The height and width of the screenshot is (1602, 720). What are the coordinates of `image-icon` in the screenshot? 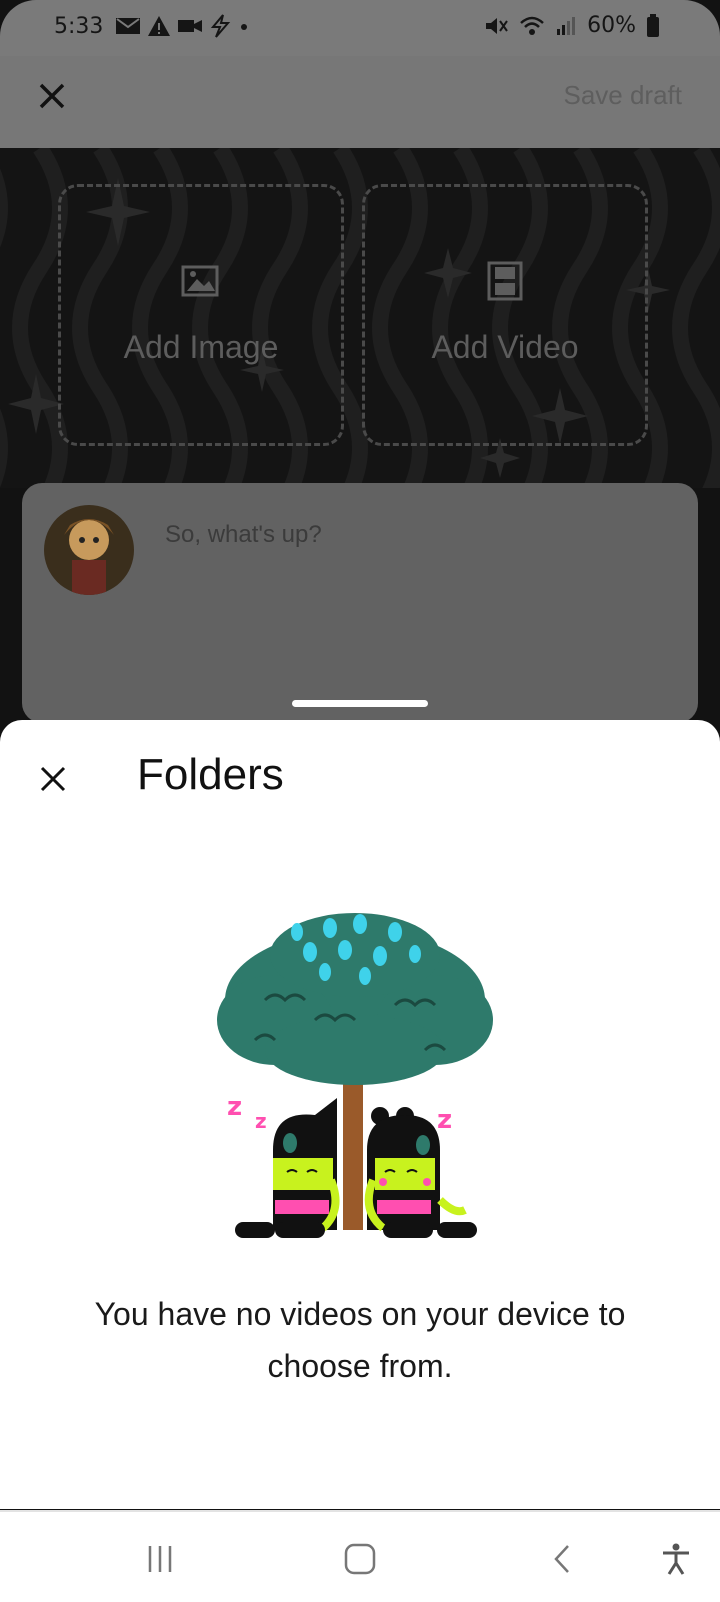 It's located at (200, 281).